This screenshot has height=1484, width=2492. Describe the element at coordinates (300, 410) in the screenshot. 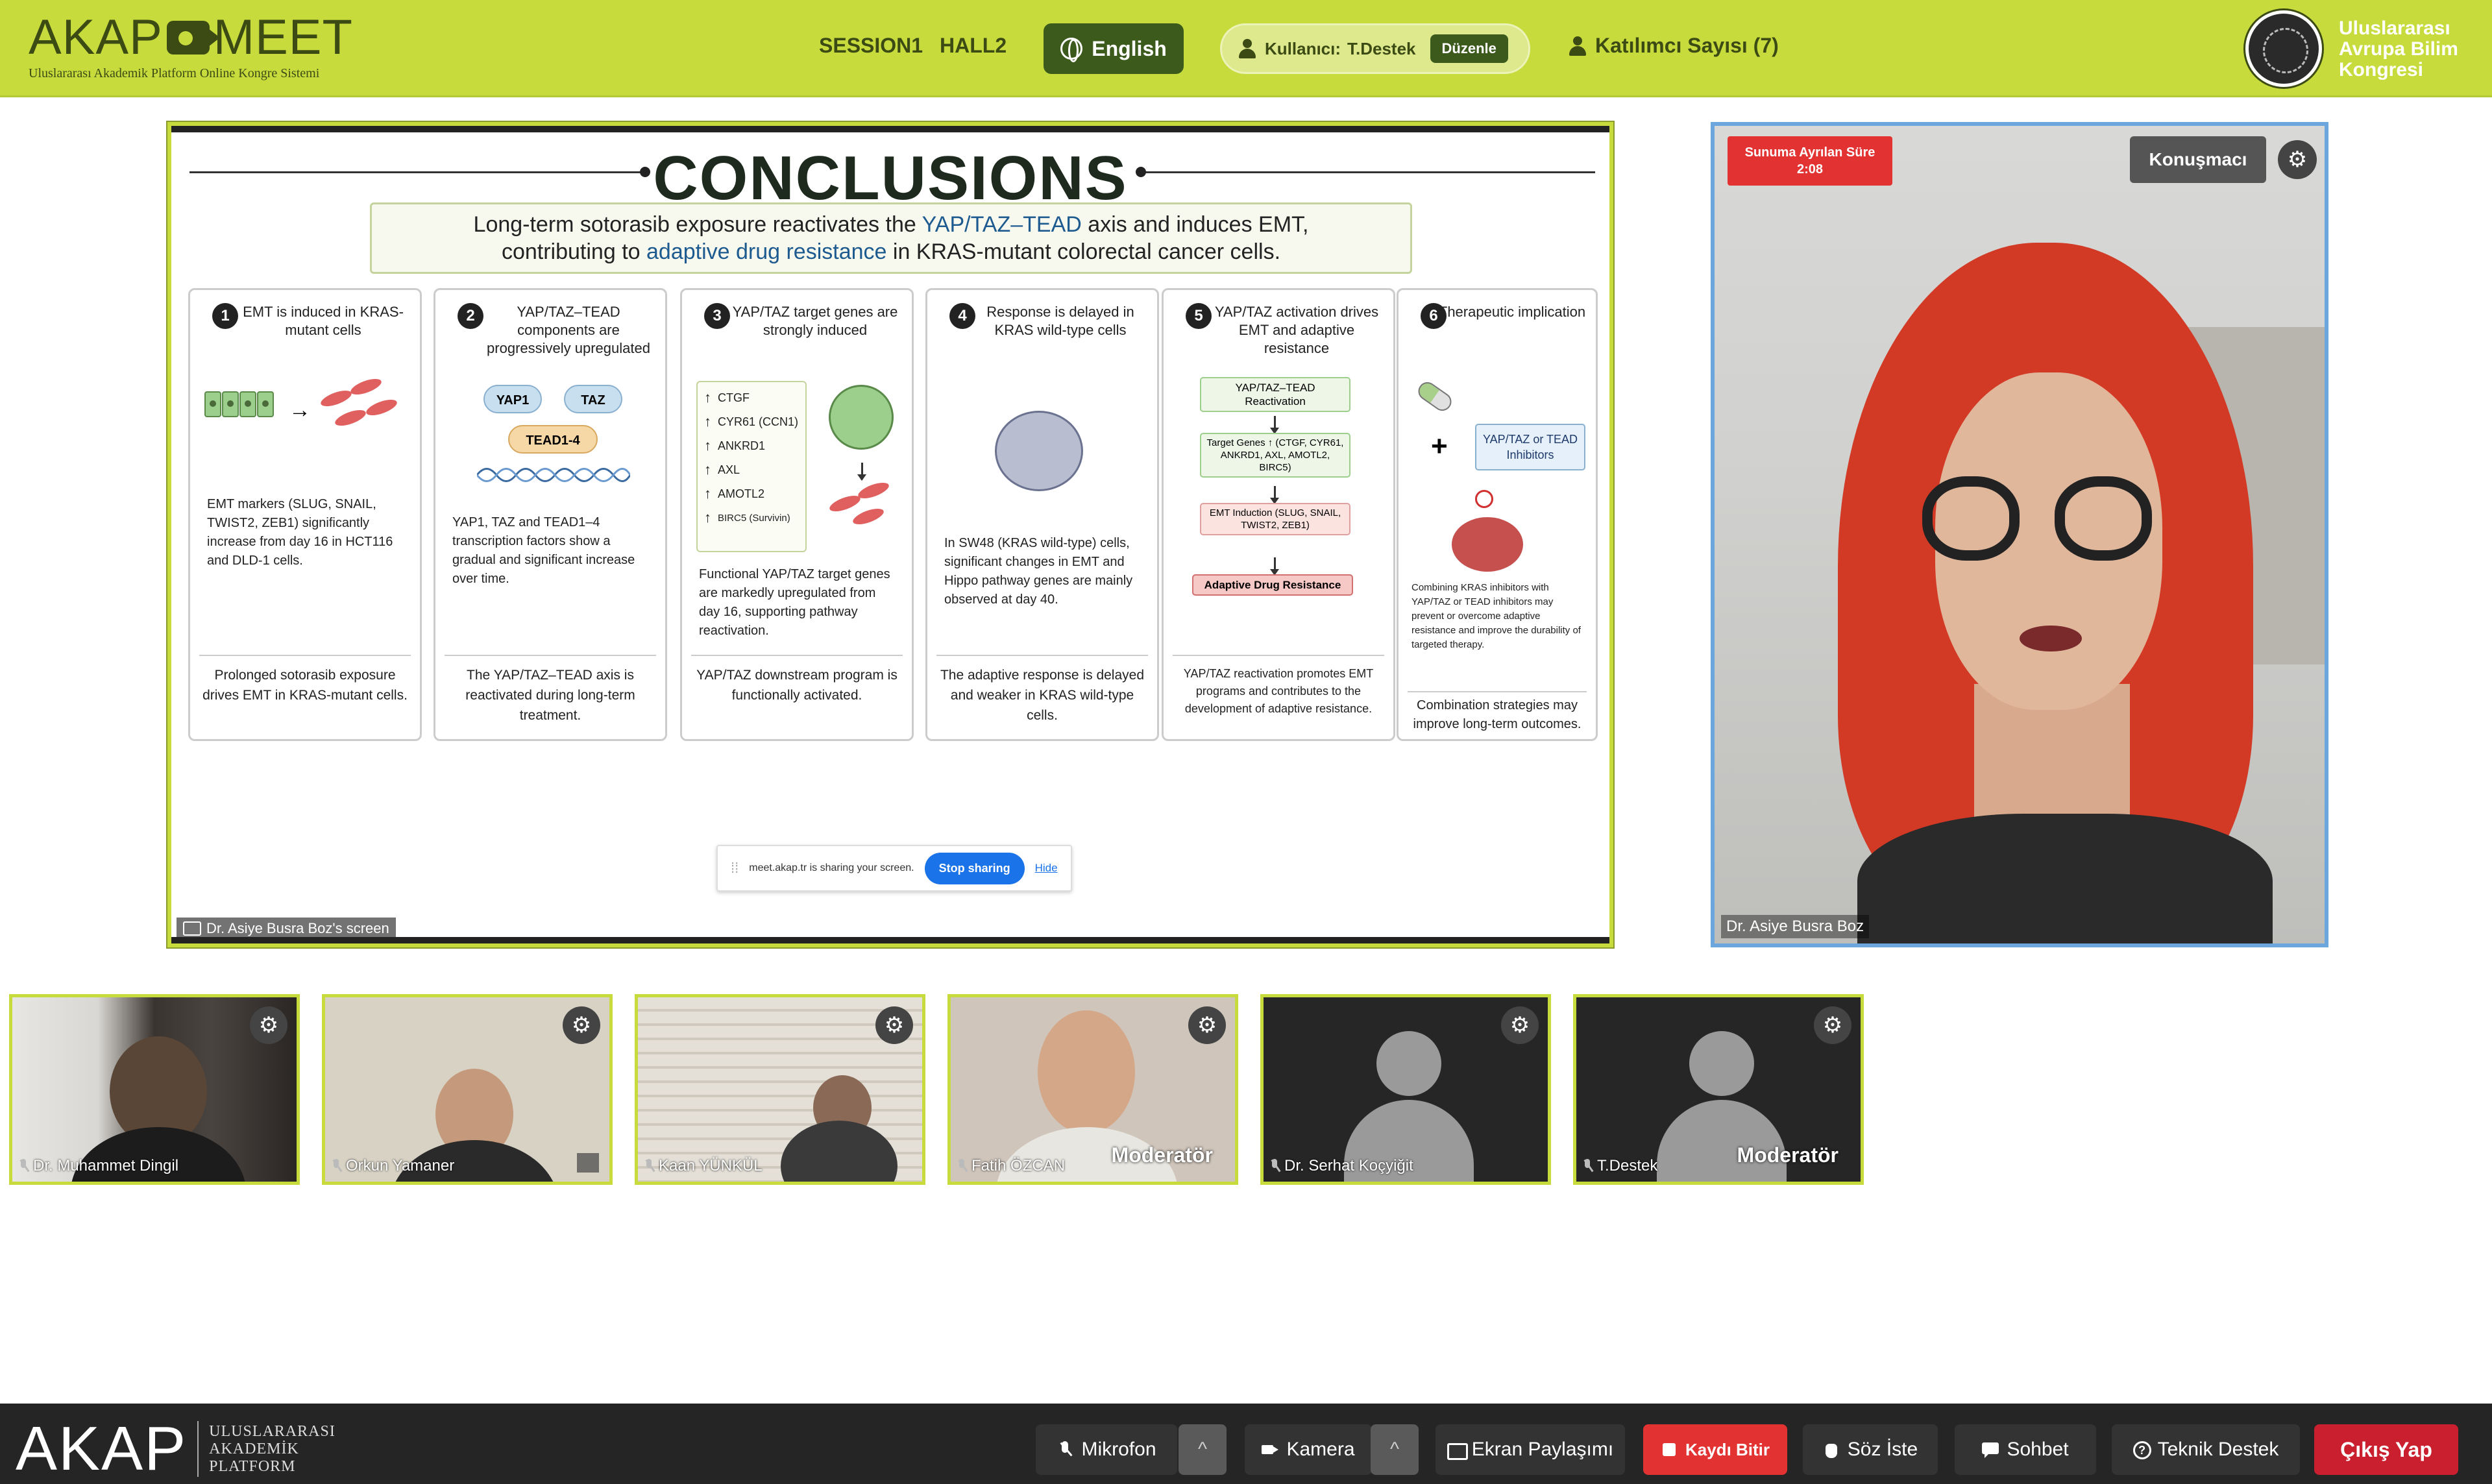

I see `arrow-right-icon: →` at that location.